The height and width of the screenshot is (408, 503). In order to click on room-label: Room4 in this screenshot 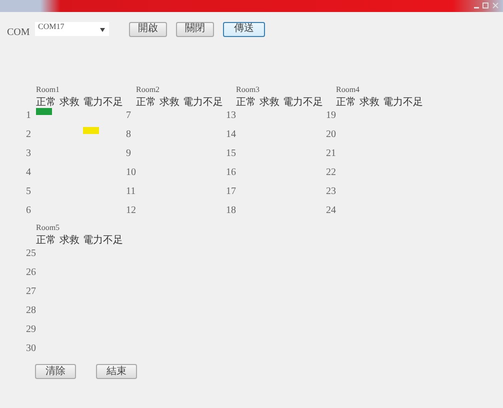, I will do `click(348, 90)`.